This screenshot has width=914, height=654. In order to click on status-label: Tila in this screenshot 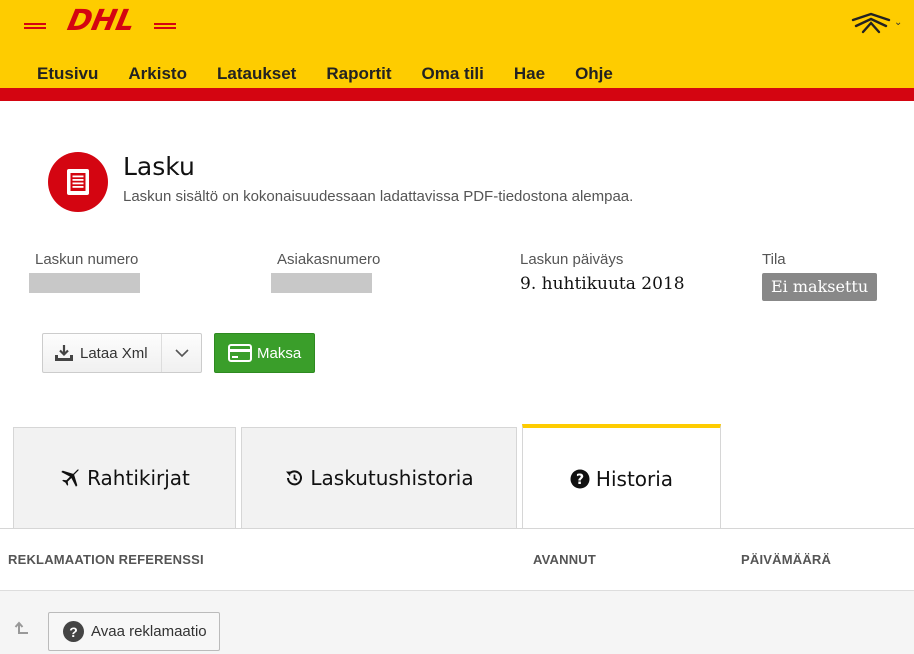, I will do `click(774, 259)`.